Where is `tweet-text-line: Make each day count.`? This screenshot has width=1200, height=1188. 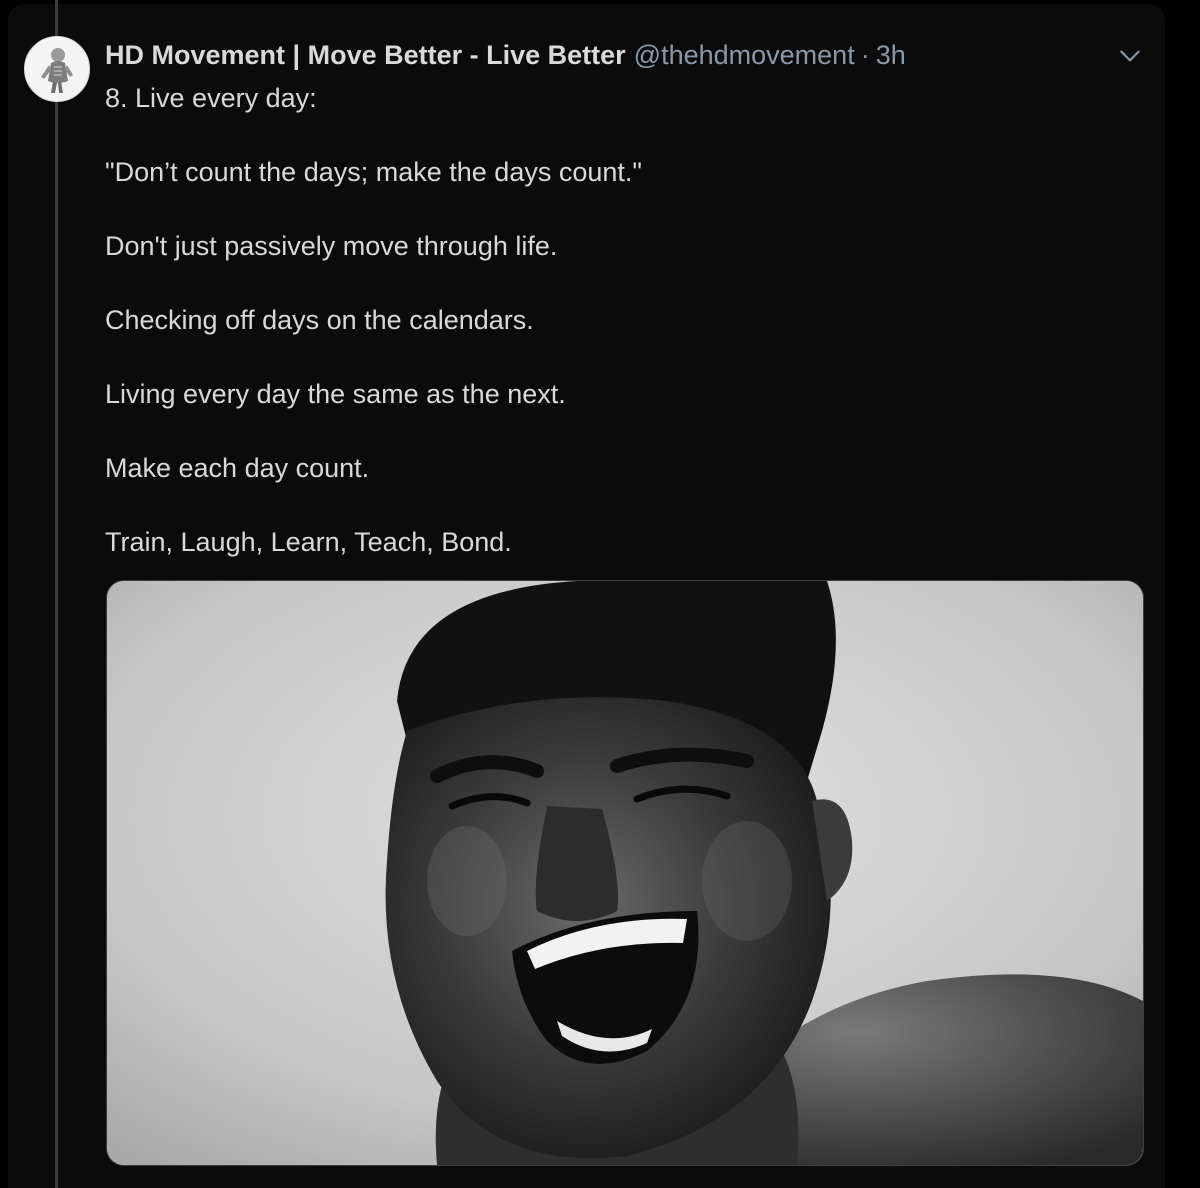
tweet-text-line: Make each day count. is located at coordinates (237, 468).